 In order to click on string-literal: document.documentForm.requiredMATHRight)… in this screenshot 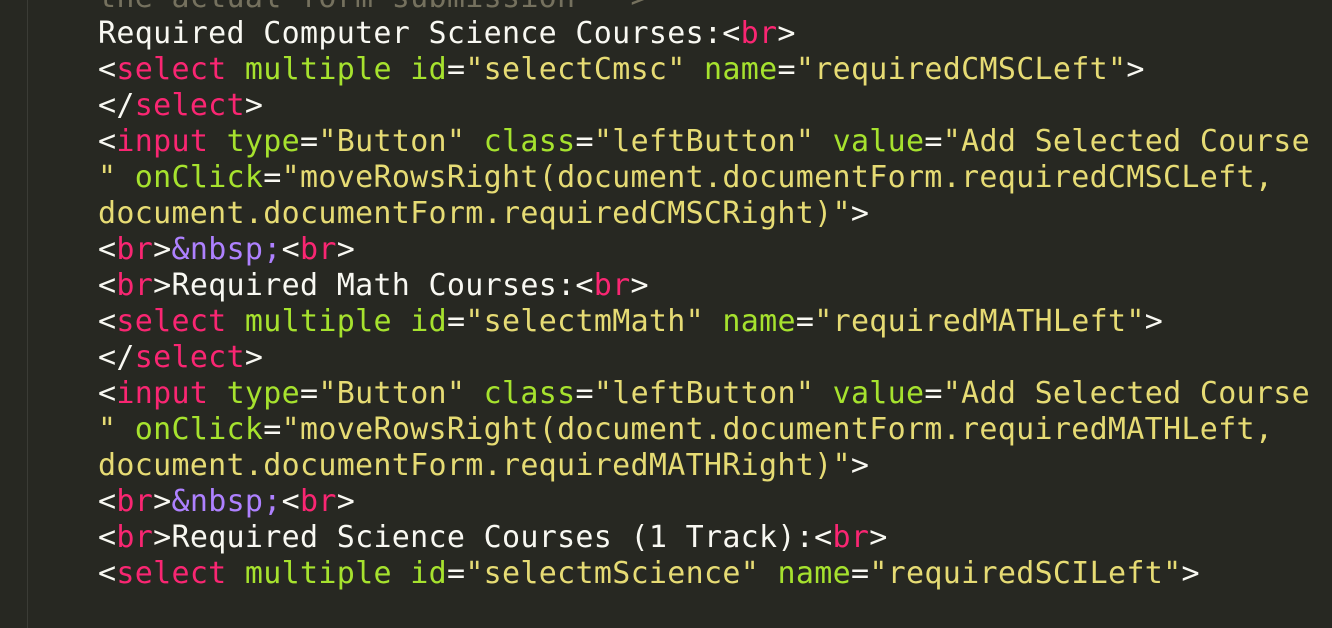, I will do `click(474, 465)`.